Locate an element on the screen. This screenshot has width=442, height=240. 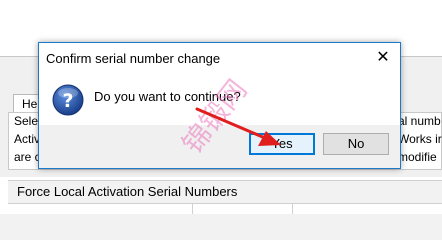
section-header-title: Force Local Activation Serial Numbers is located at coordinates (127, 191).